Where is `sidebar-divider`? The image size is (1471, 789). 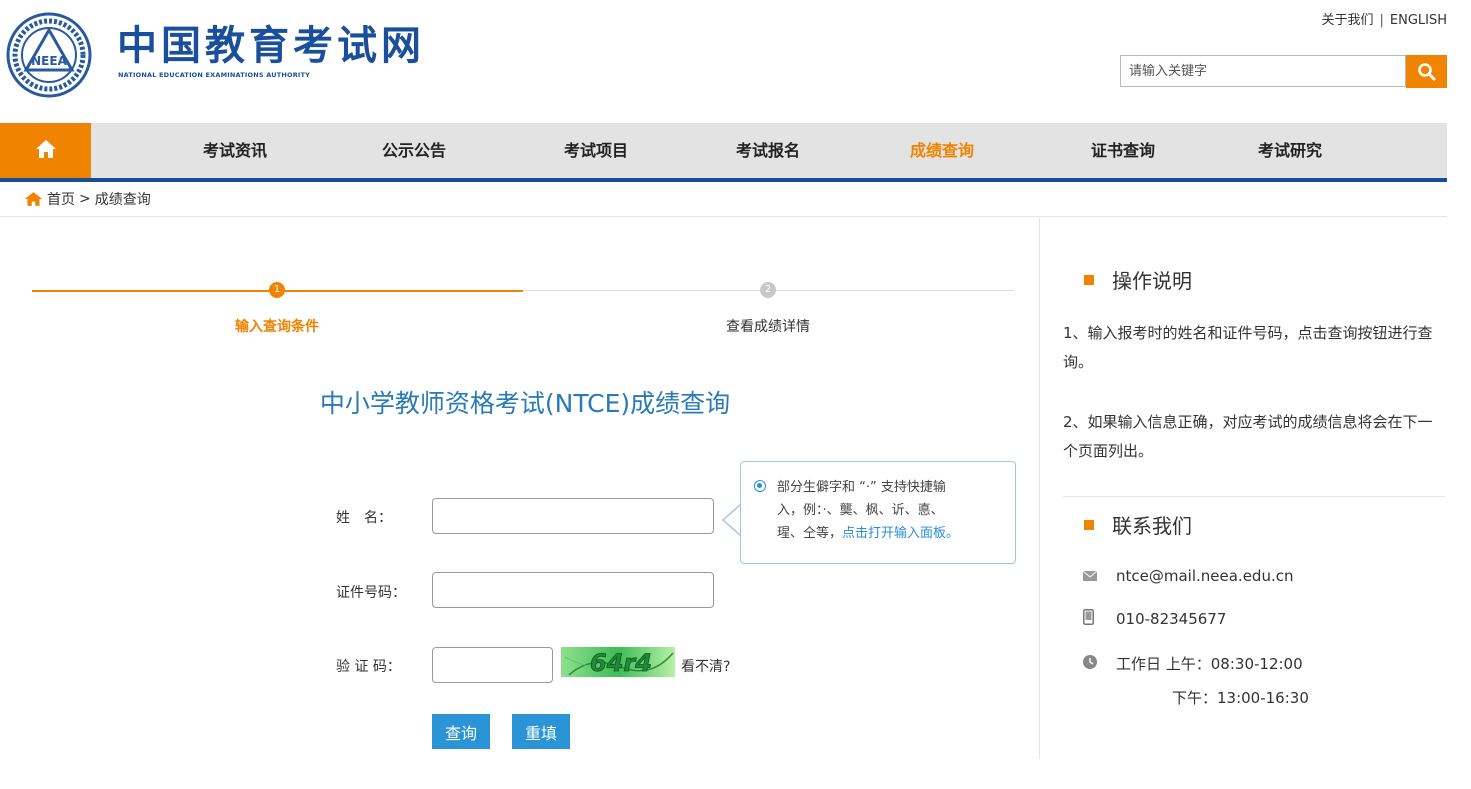
sidebar-divider is located at coordinates (1039, 488).